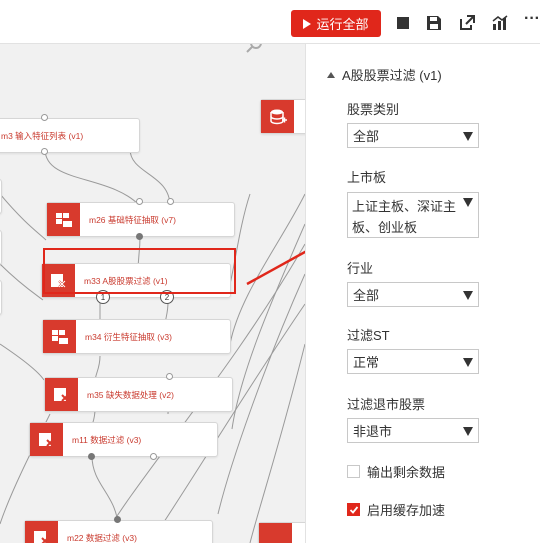 Image resolution: width=540 pixels, height=543 pixels. I want to click on node-label: m22 数据过滤 (v3), so click(102, 537).